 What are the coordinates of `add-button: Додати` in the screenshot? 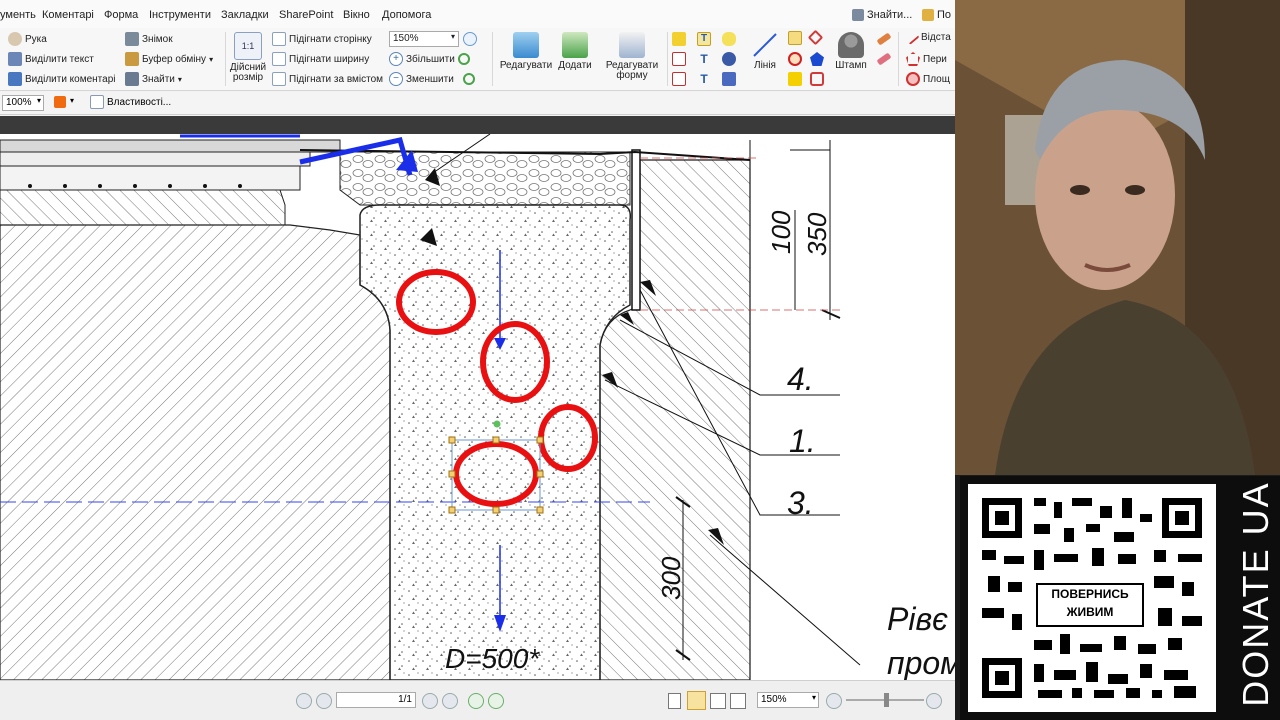 It's located at (575, 51).